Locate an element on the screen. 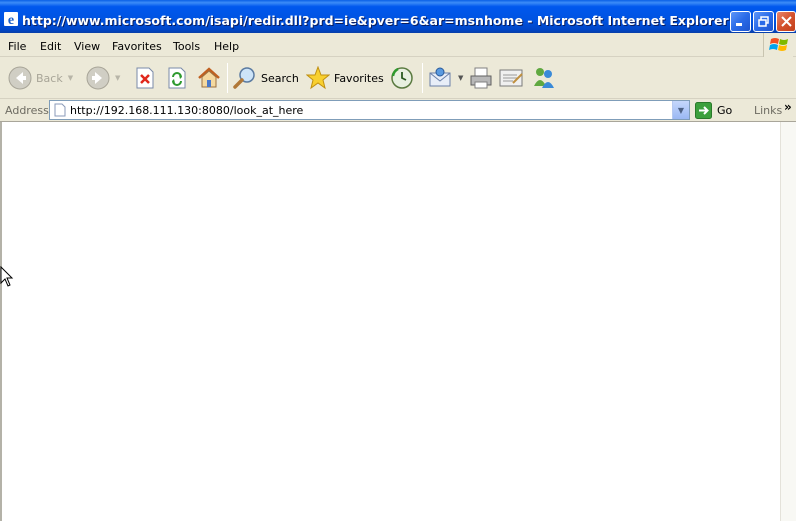 The height and width of the screenshot is (521, 796). menu-file: File is located at coordinates (17, 46).